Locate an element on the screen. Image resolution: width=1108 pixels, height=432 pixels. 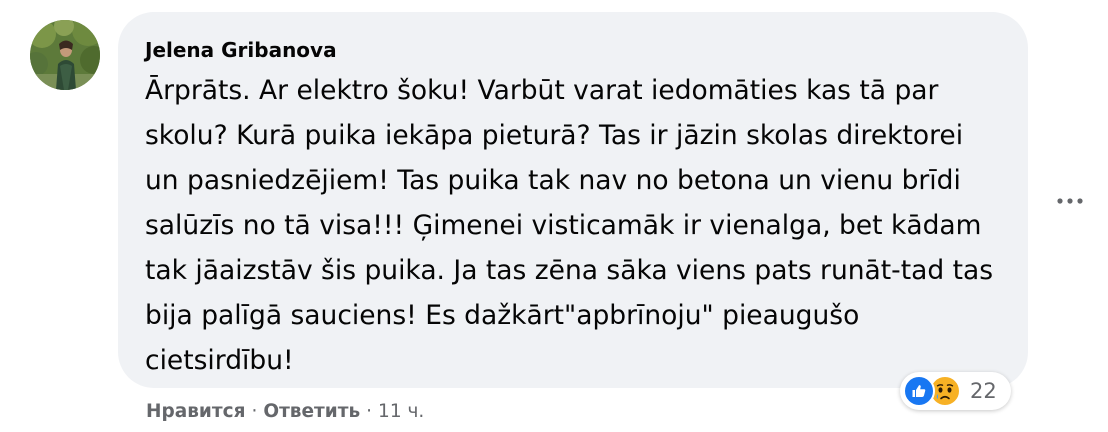
reaction-count: 22 is located at coordinates (983, 391).